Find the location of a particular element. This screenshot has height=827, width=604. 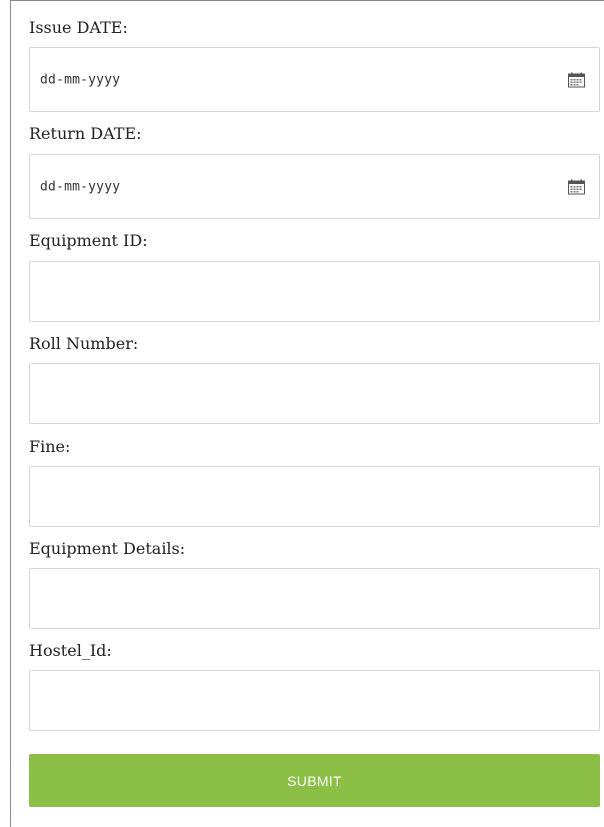

roll-number-label: Roll Number: is located at coordinates (84, 343).